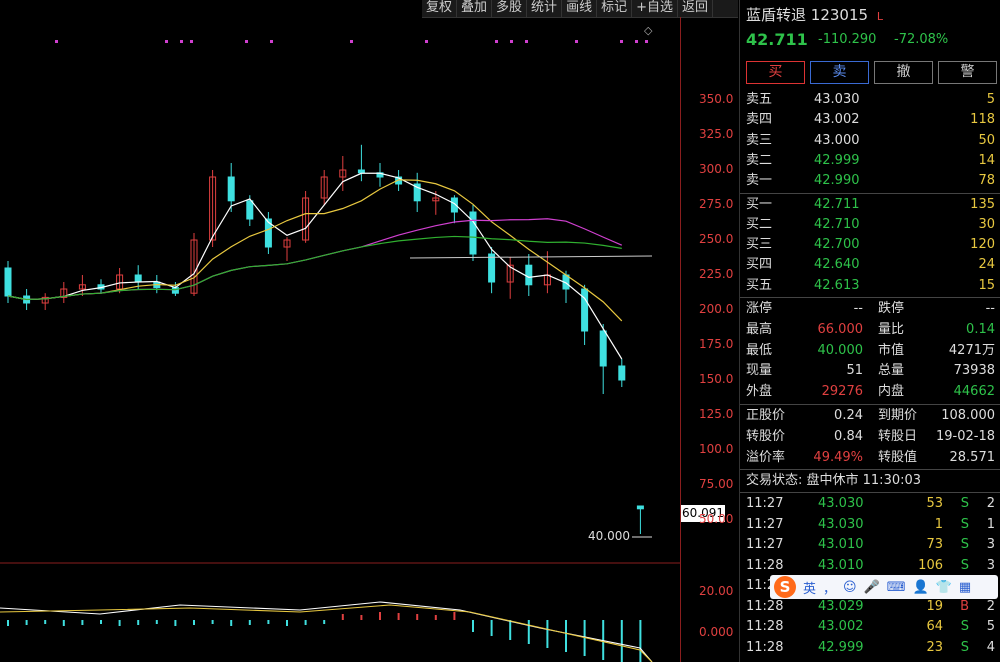  What do you see at coordinates (870, 181) in the screenshot?
I see `quote-row: 卖一 42.990 78` at bounding box center [870, 181].